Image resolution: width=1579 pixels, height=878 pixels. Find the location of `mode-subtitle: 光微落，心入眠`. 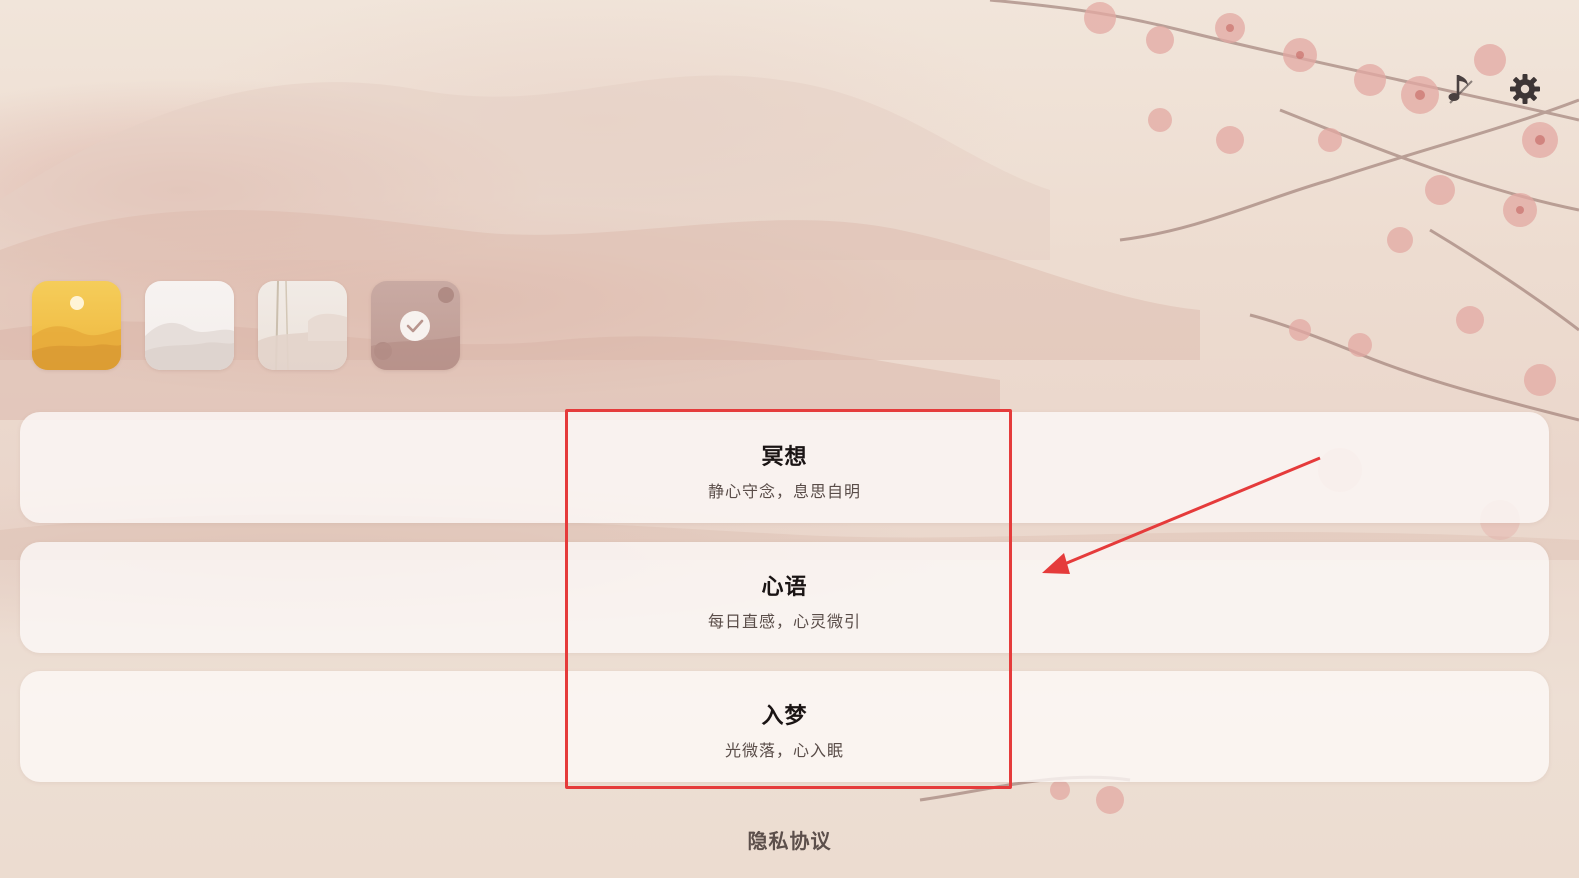

mode-subtitle: 光微落，心入眠 is located at coordinates (784, 750).